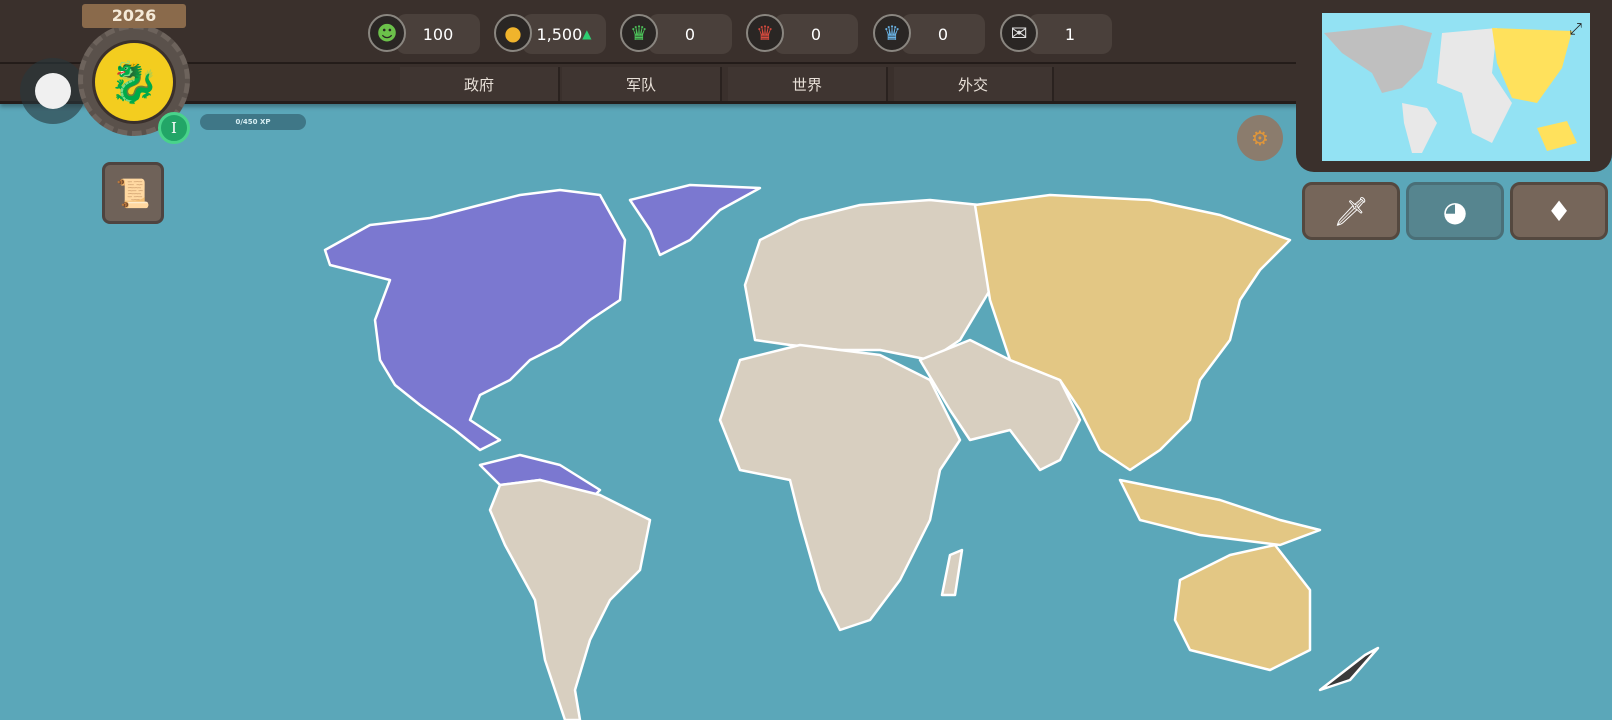 The image size is (1612, 720). I want to click on joystick-knob, so click(53, 91).